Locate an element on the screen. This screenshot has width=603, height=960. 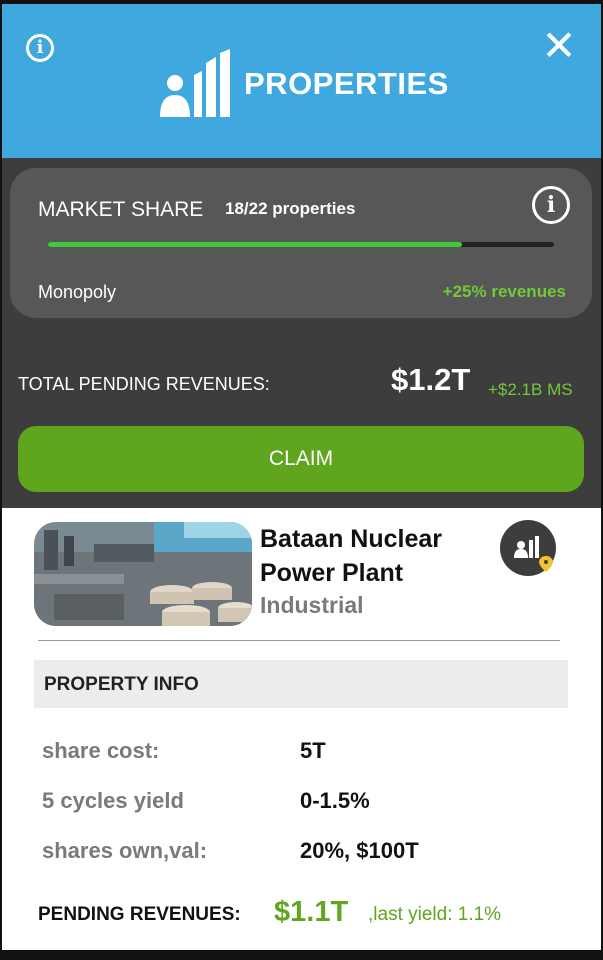
market-share-progress-fill is located at coordinates (255, 244).